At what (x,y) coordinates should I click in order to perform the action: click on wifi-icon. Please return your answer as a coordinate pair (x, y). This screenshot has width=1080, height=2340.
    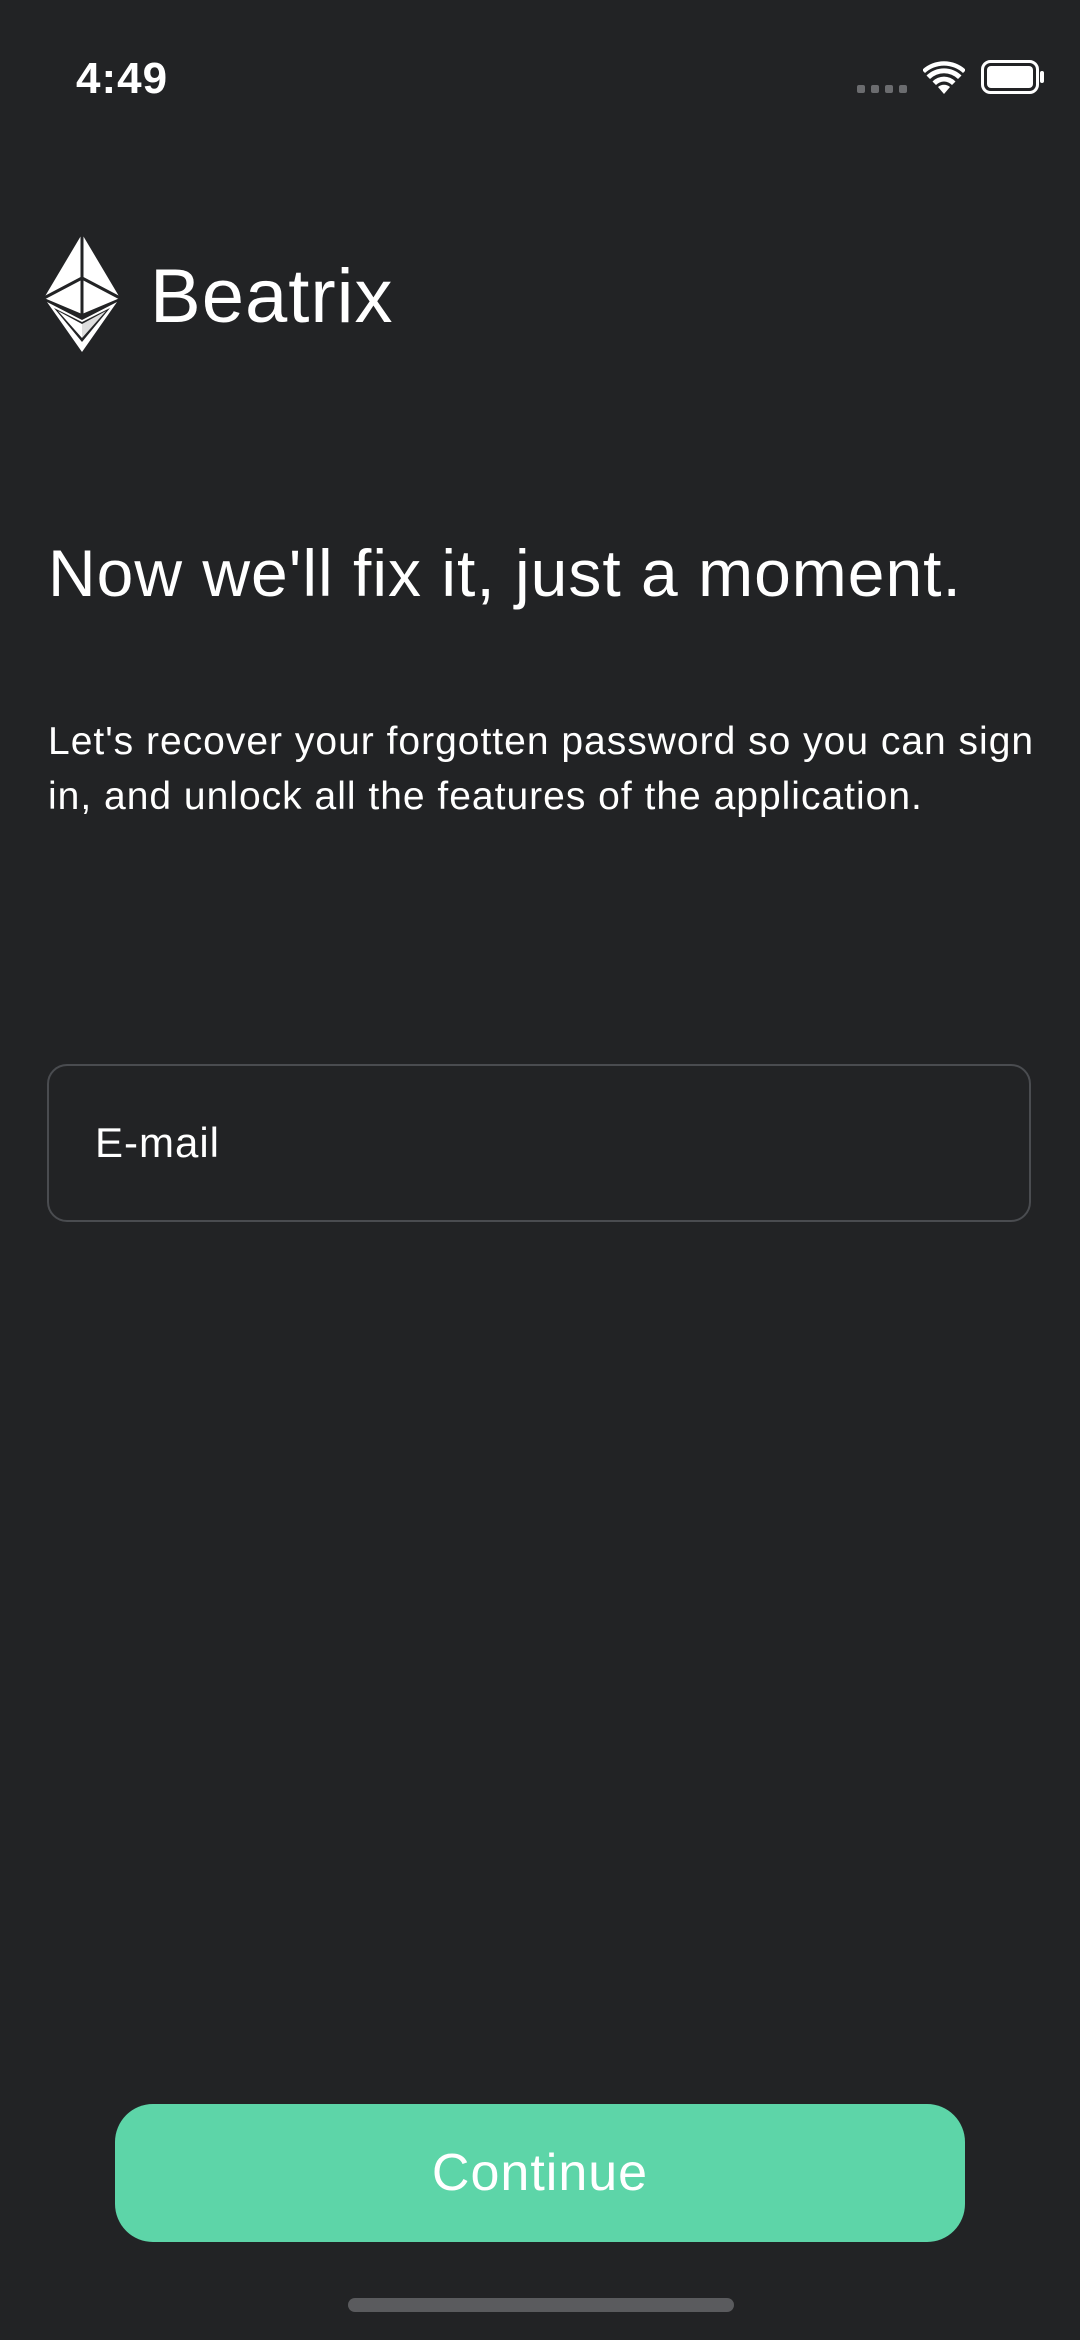
    Looking at the image, I should click on (944, 77).